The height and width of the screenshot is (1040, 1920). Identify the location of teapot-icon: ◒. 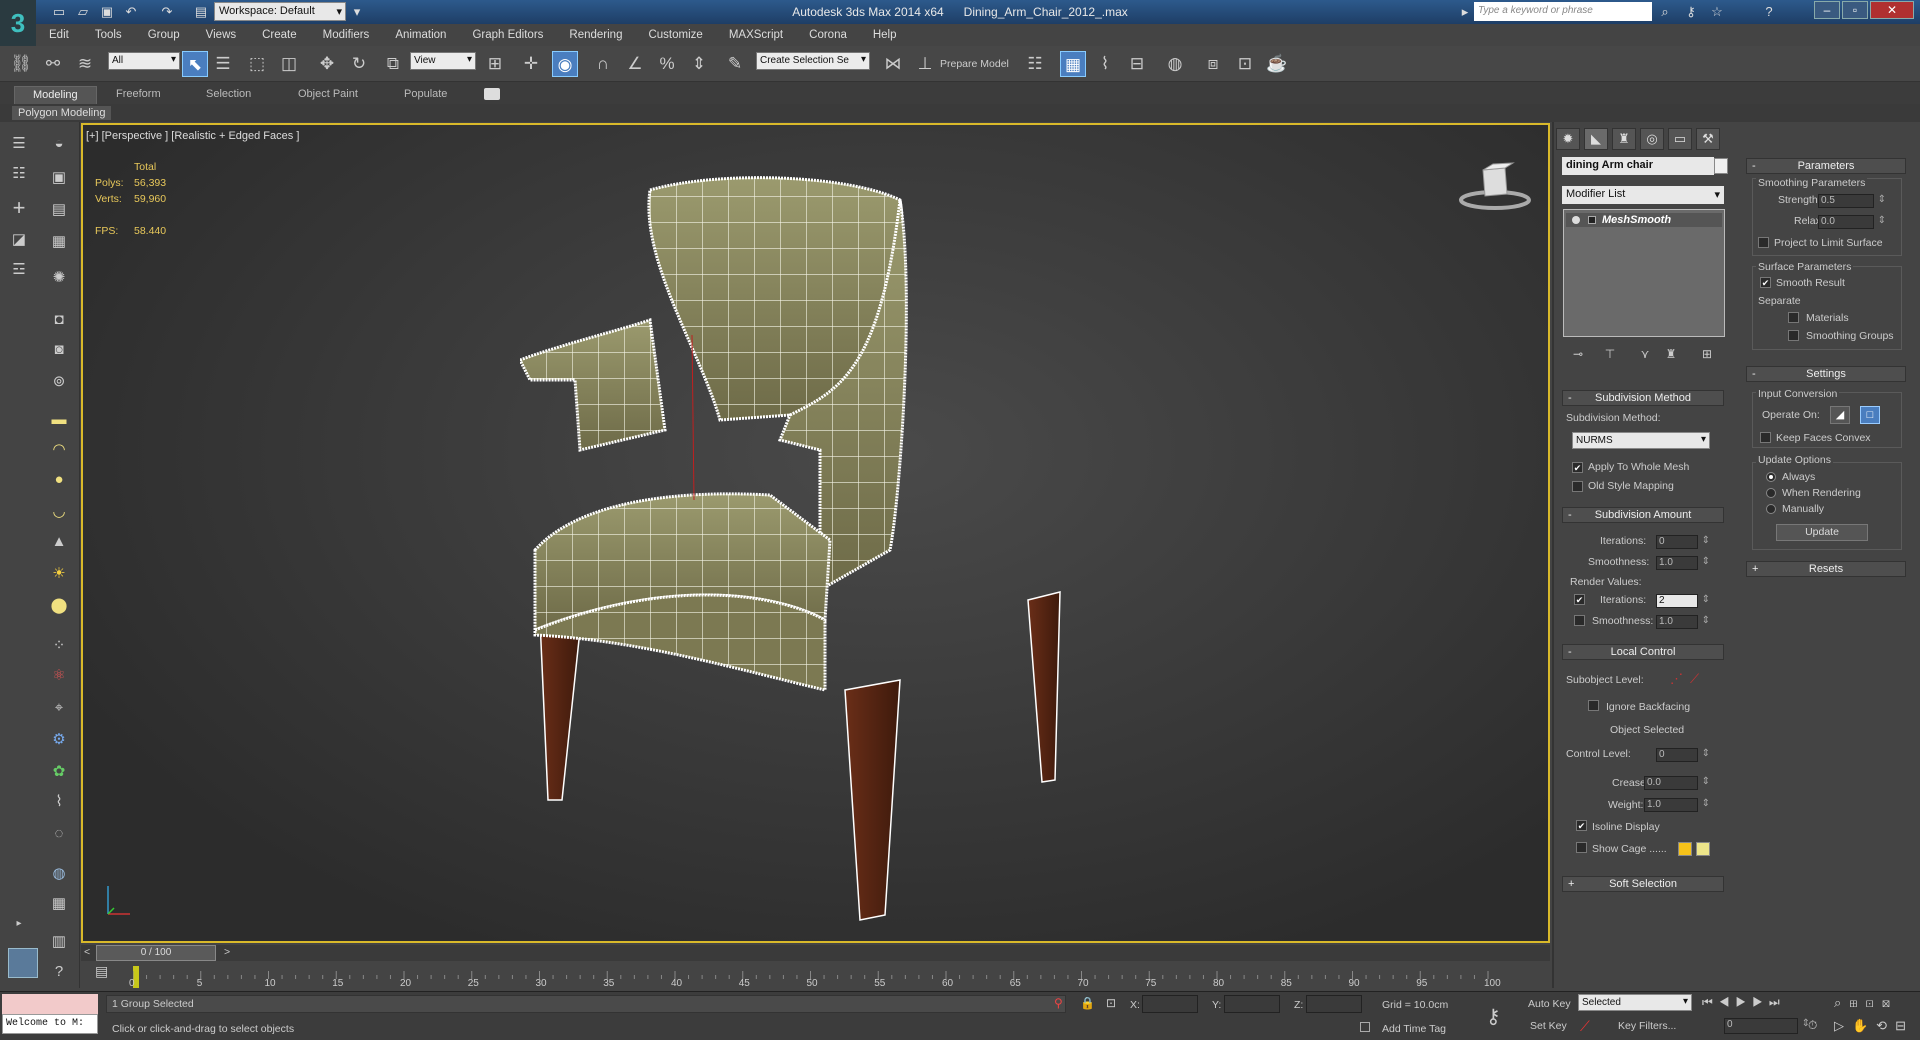
(59, 144).